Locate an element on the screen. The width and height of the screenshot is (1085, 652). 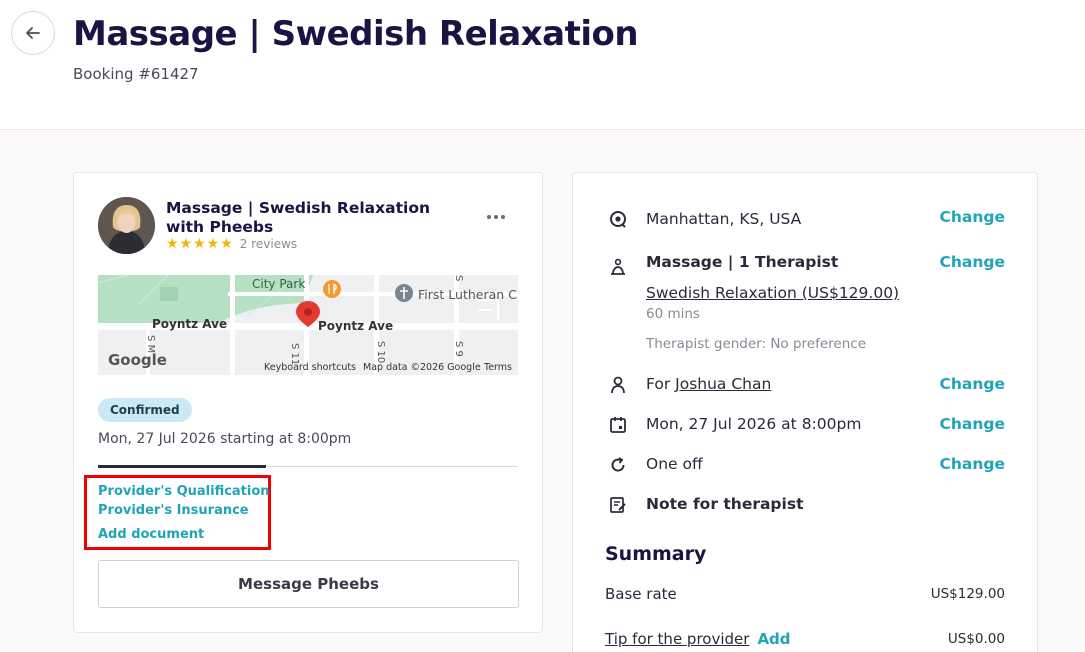
star-rating-icon: ★★★★★ is located at coordinates (200, 244).